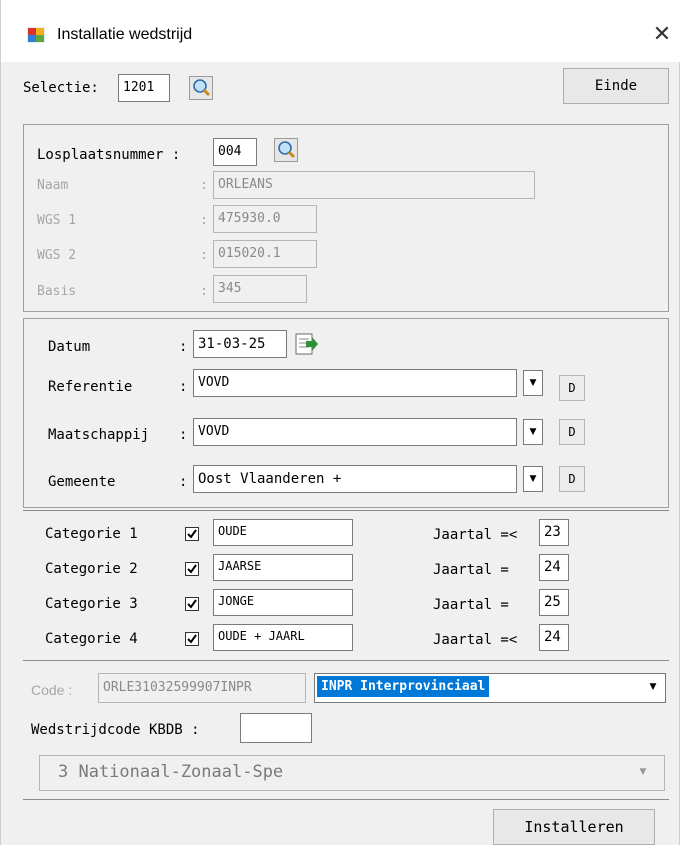  What do you see at coordinates (574, 827) in the screenshot?
I see `installeren-button: Installeren` at bounding box center [574, 827].